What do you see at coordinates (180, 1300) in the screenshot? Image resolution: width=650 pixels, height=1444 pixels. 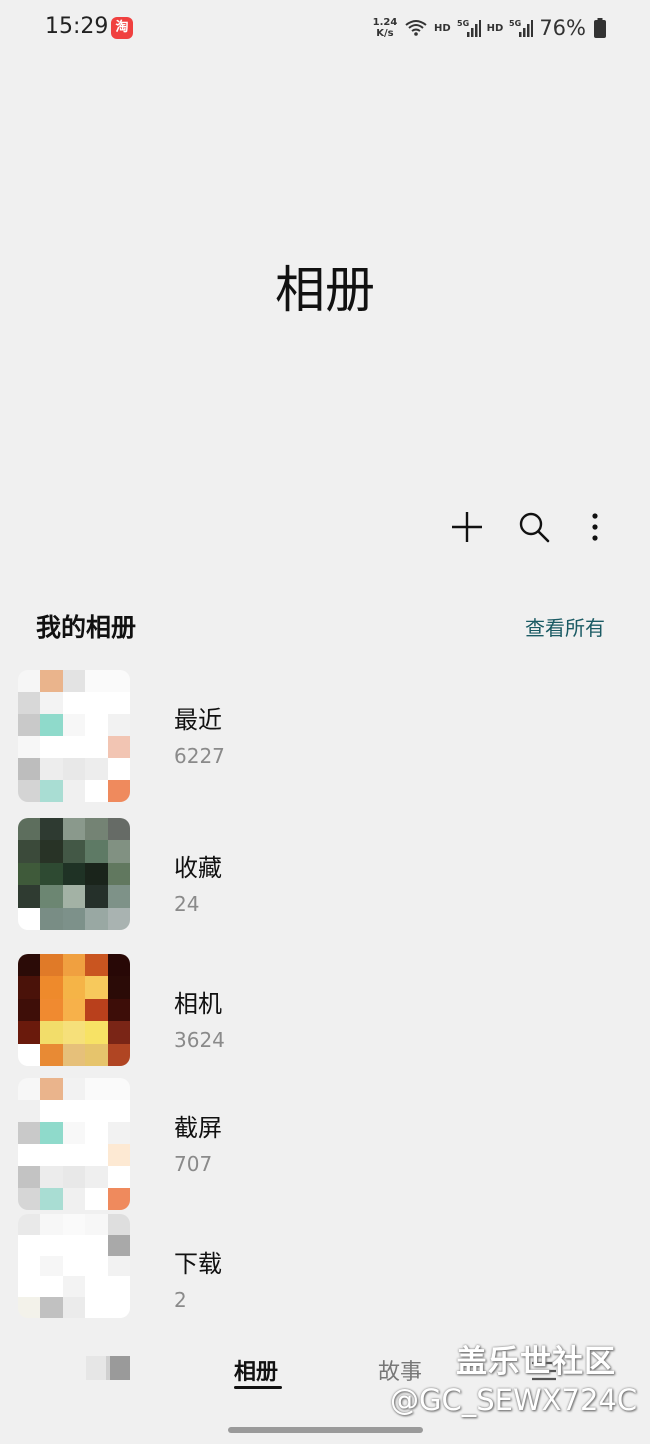 I see `album-count: 2` at bounding box center [180, 1300].